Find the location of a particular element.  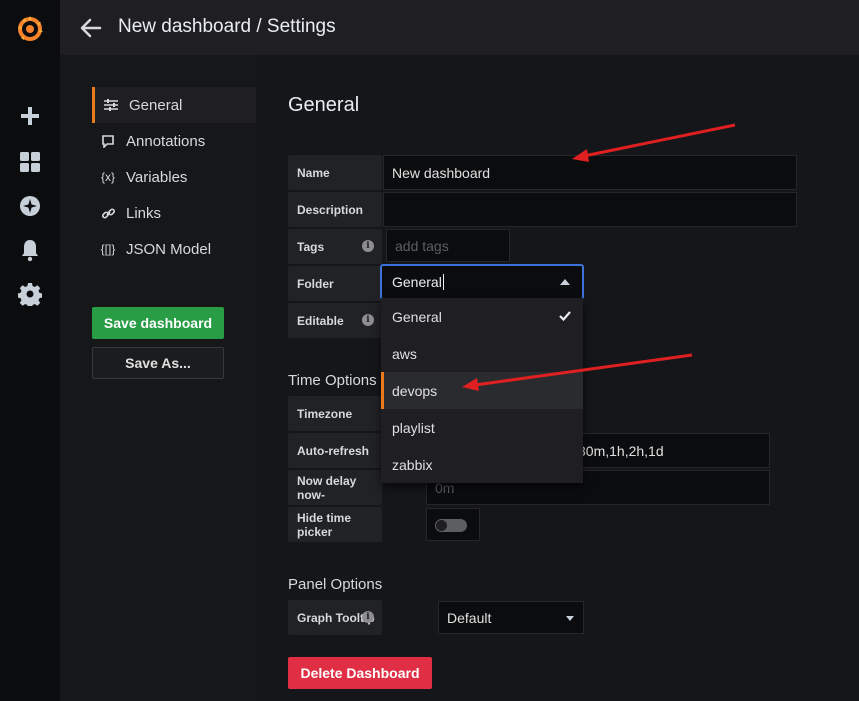

explore-compass-icon is located at coordinates (30, 206).